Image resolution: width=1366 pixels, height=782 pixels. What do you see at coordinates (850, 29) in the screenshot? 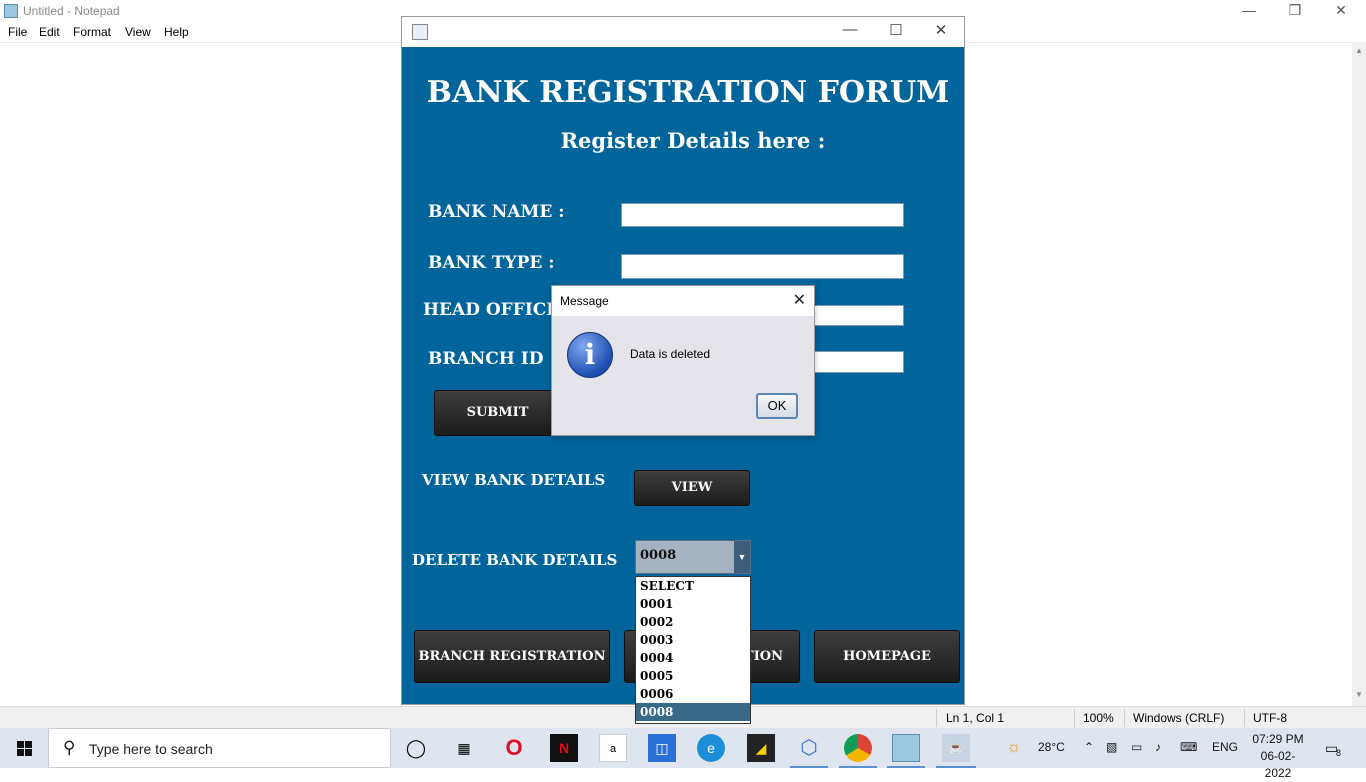
I see `window-minimize-button: —` at bounding box center [850, 29].